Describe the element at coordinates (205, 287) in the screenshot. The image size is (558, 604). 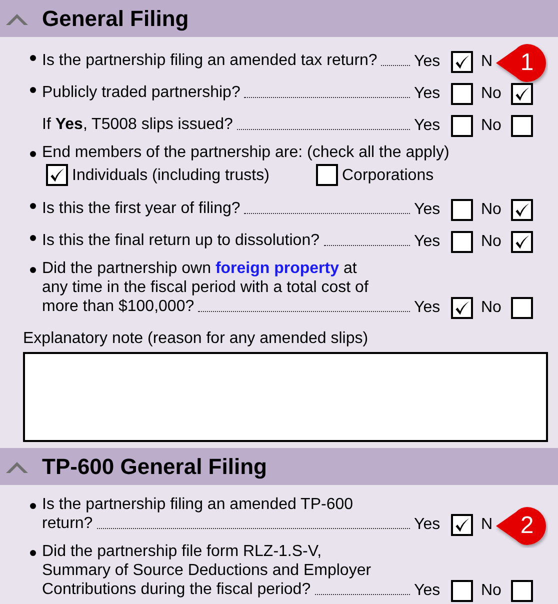
I see `question-text: any time in the fiscal period with a total cost of` at that location.